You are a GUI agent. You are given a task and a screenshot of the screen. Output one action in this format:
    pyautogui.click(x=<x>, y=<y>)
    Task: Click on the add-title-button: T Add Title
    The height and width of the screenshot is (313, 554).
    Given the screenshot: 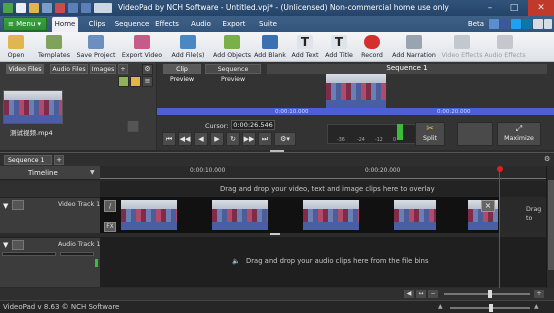 What is the action you would take?
    pyautogui.click(x=339, y=47)
    